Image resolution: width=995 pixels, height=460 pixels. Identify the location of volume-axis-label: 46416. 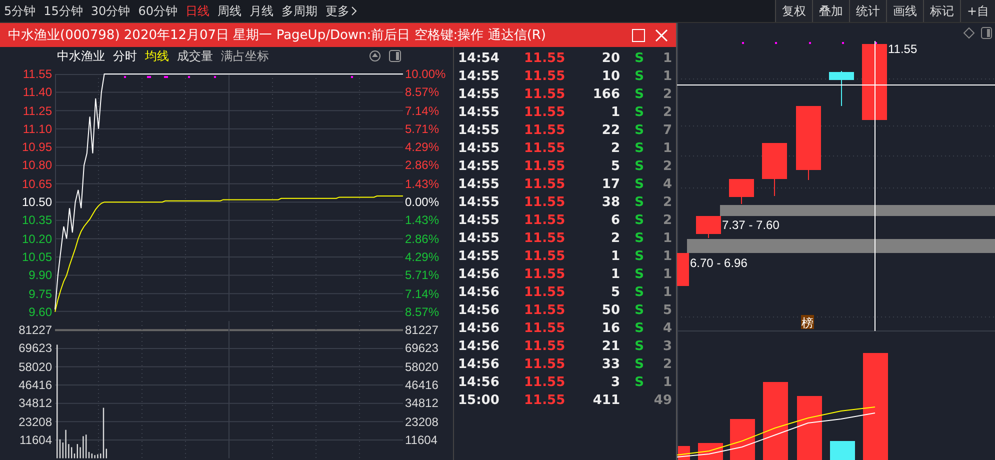
(35, 385).